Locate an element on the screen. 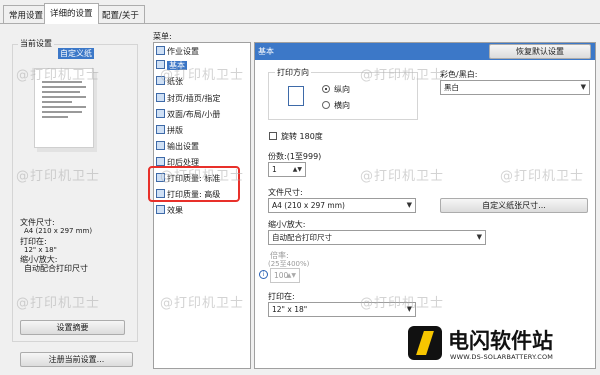 This screenshot has height=375, width=600. print-on-value: 12" x 18" is located at coordinates (290, 309).